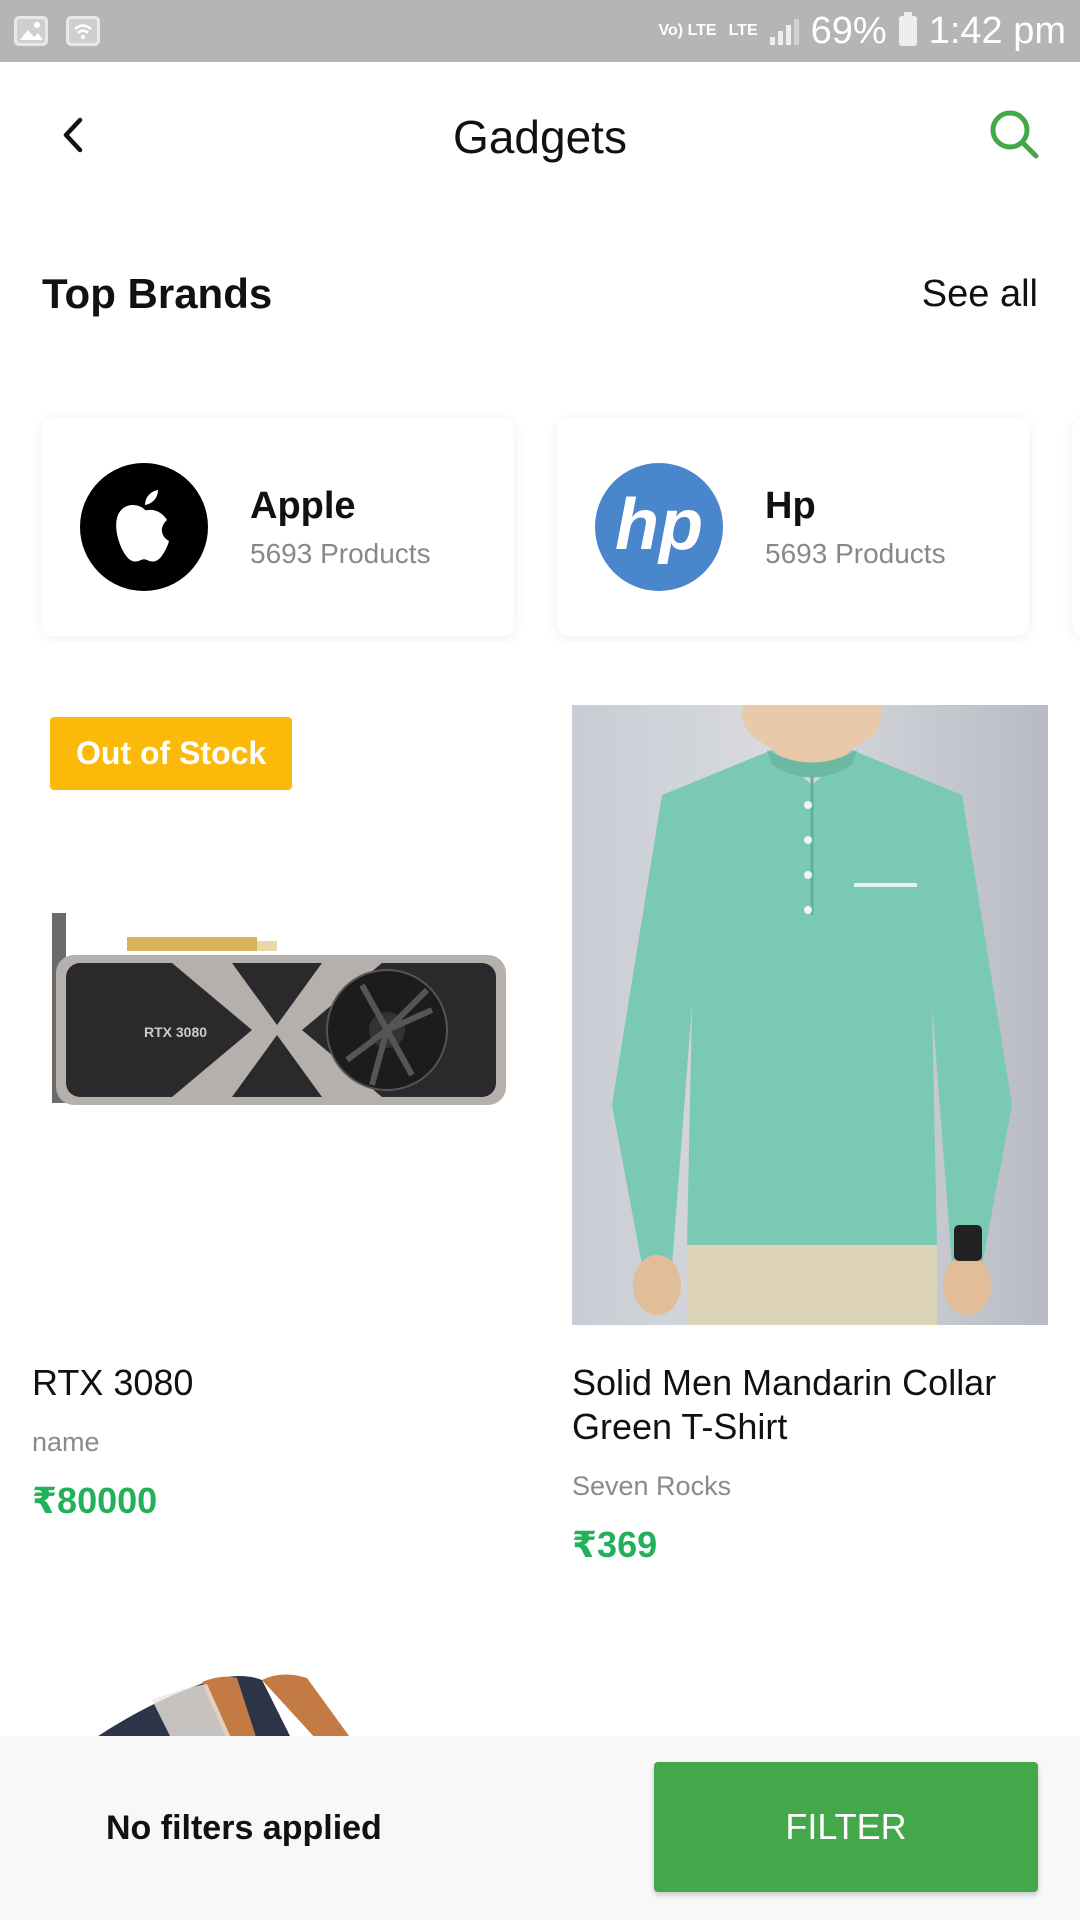 The image size is (1080, 1920). I want to click on product-name: Solid Men Mandarin Collar Green T-Shirt, so click(810, 1405).